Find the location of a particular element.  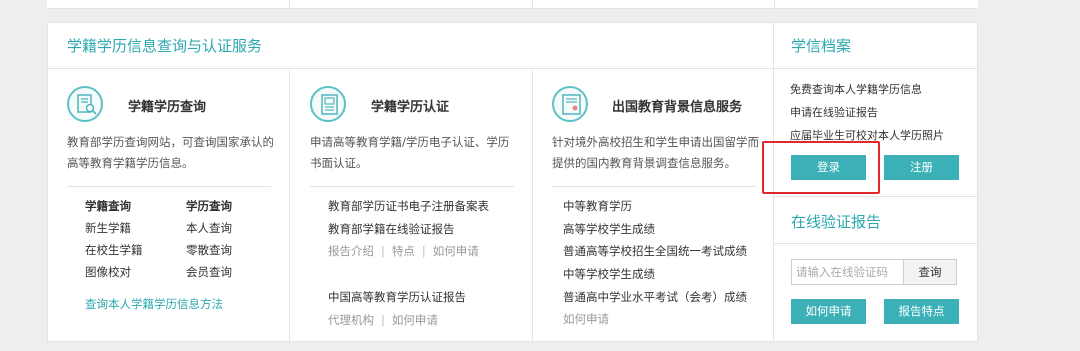

link-features: 特点 is located at coordinates (403, 251).